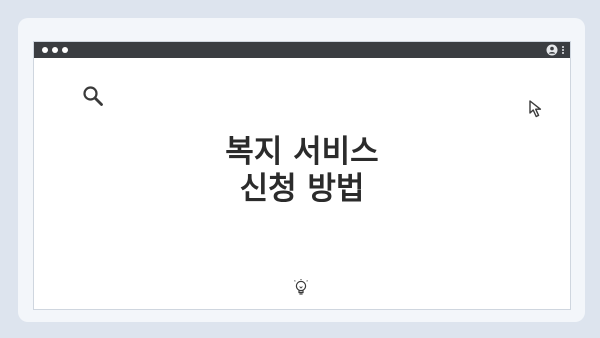  I want to click on window-titlebar, so click(302, 50).